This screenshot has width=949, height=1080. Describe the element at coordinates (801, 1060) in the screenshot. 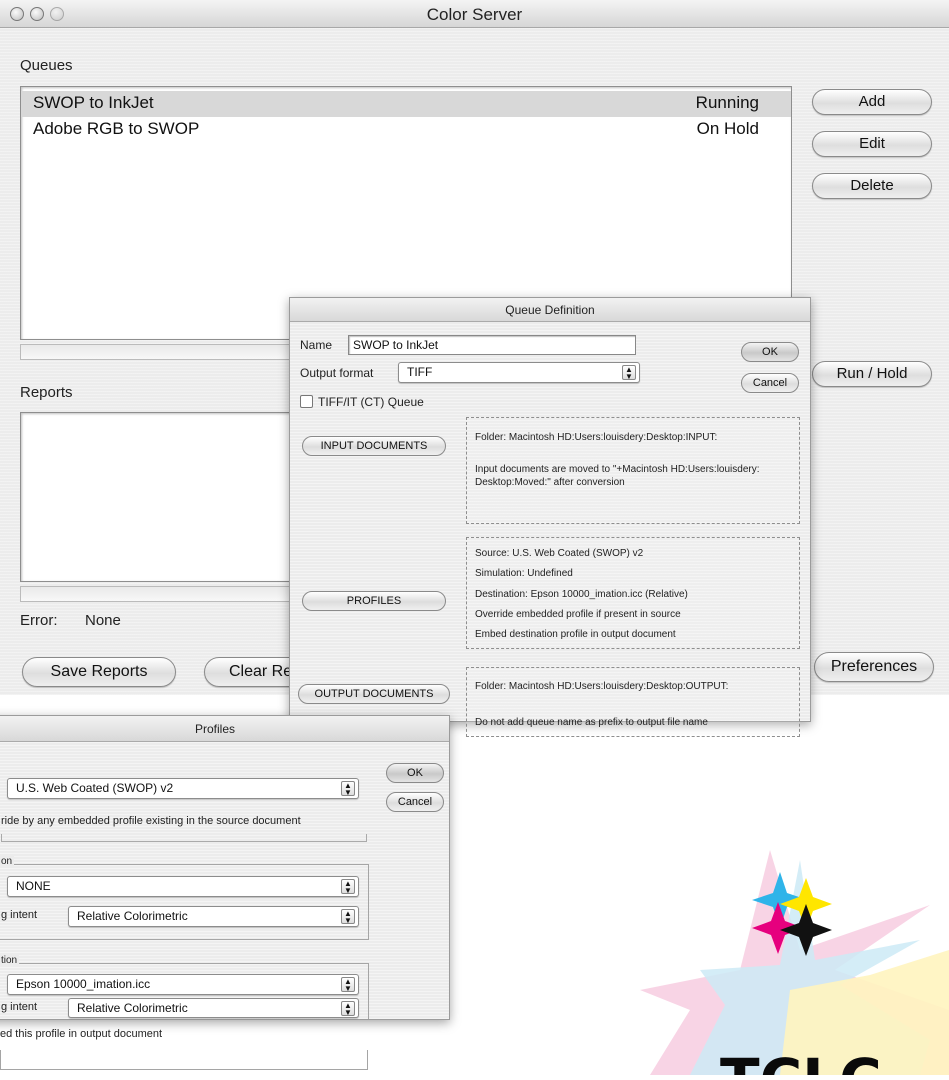

I see `logo-text: TCLC` at that location.